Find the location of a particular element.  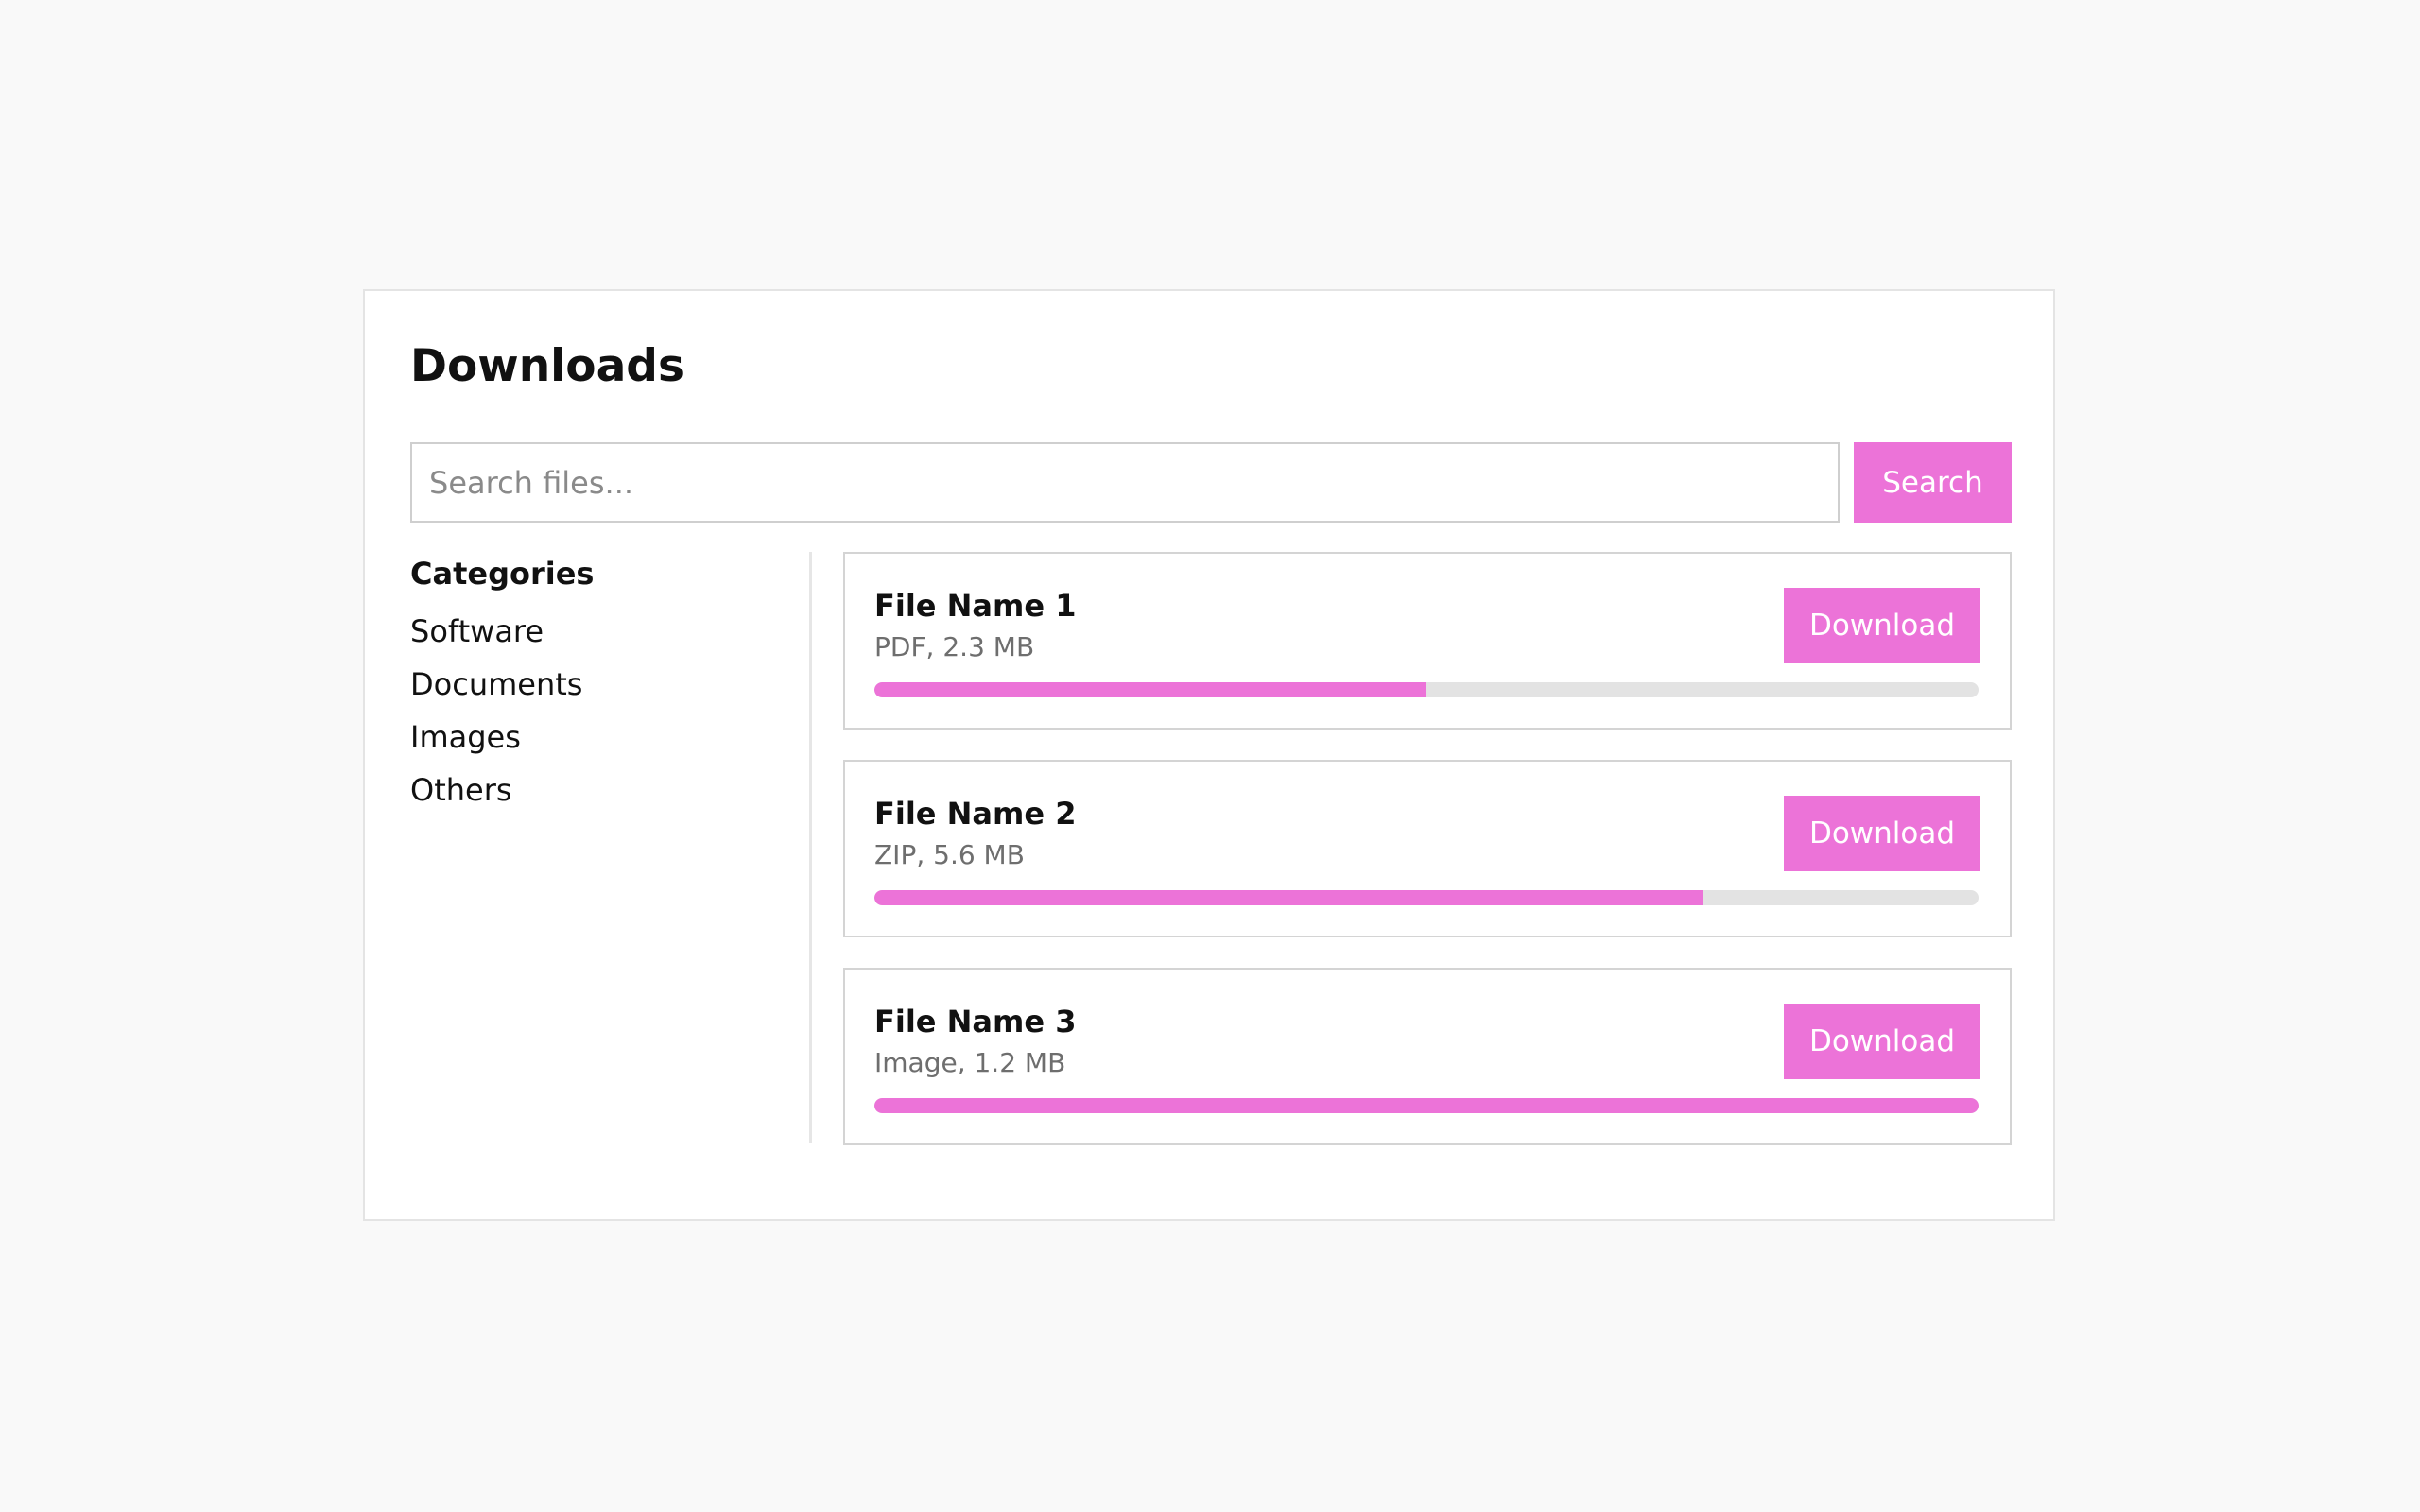

categories-heading: Categories is located at coordinates (502, 574).